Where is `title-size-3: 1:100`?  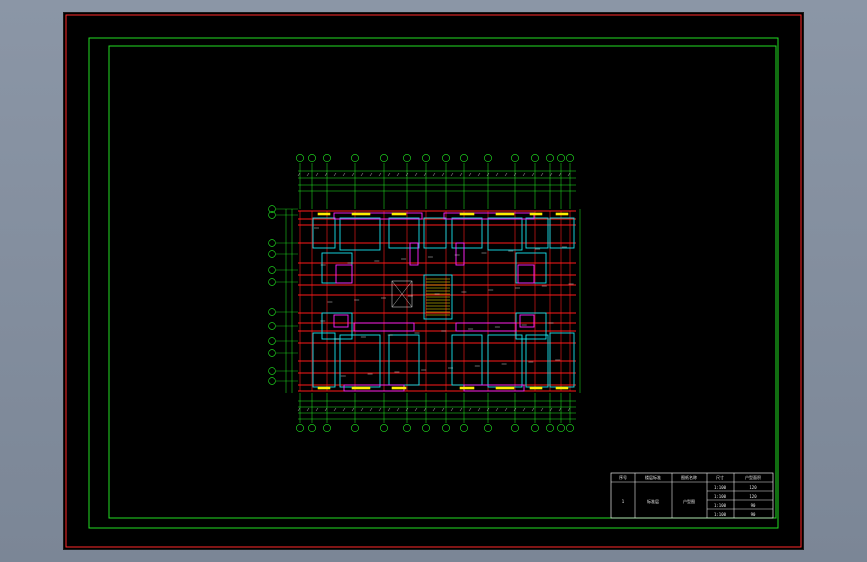 title-size-3: 1:100 is located at coordinates (720, 505).